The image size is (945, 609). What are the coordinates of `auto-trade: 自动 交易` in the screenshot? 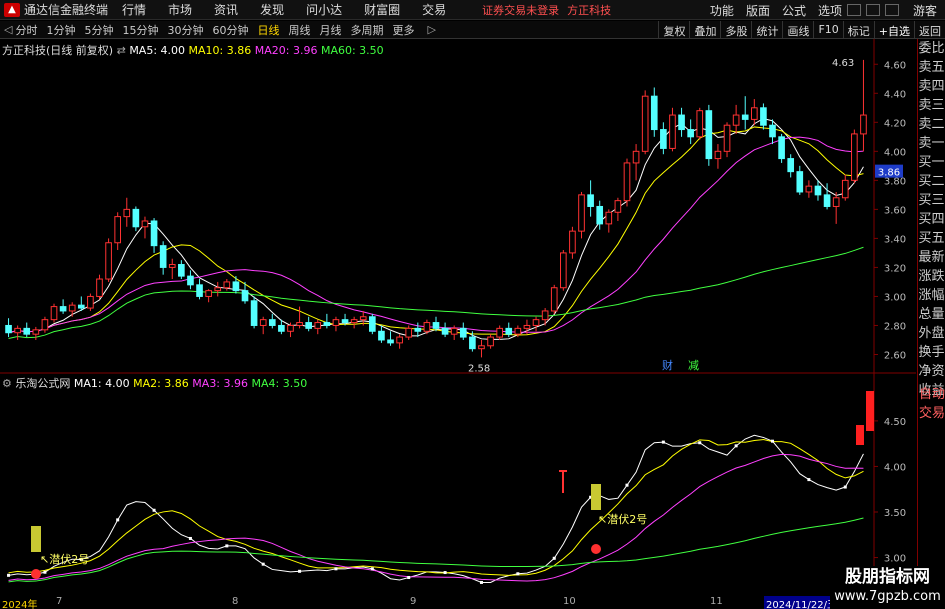 It's located at (931, 404).